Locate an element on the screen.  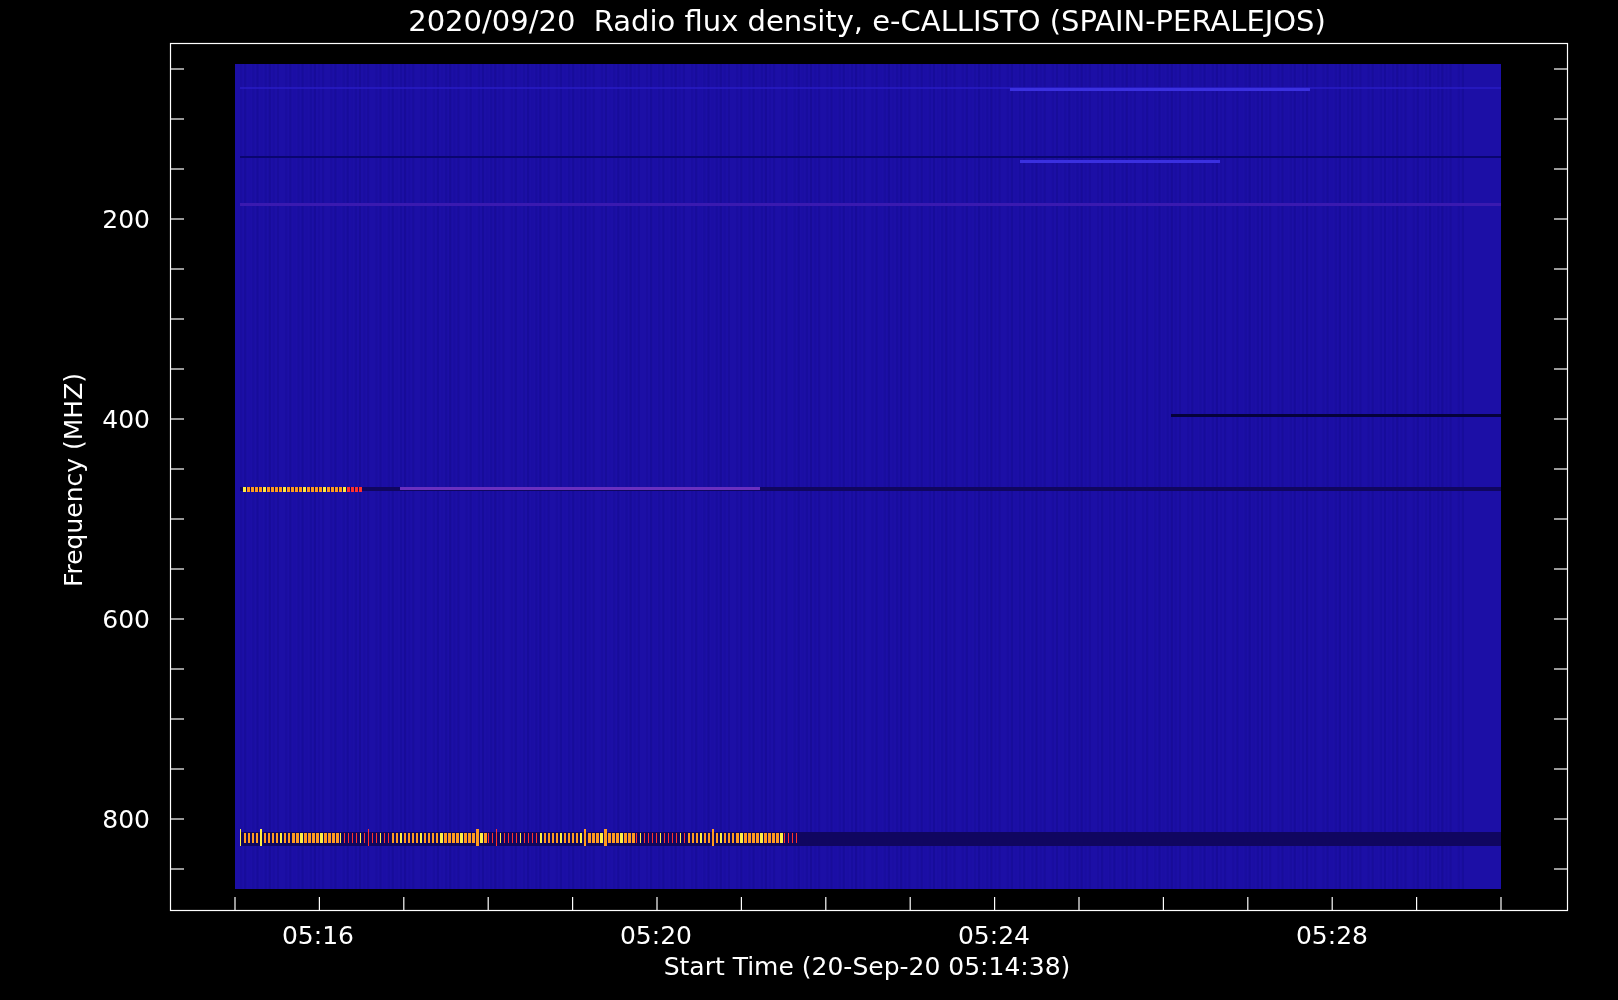
x-tick-label: 05:28 is located at coordinates (1332, 935).